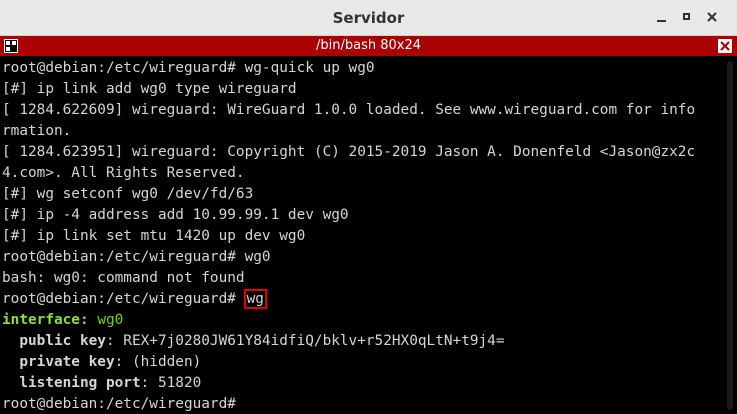 Image resolution: width=737 pixels, height=414 pixels. I want to click on scrollbar-thumb, so click(730, 235).